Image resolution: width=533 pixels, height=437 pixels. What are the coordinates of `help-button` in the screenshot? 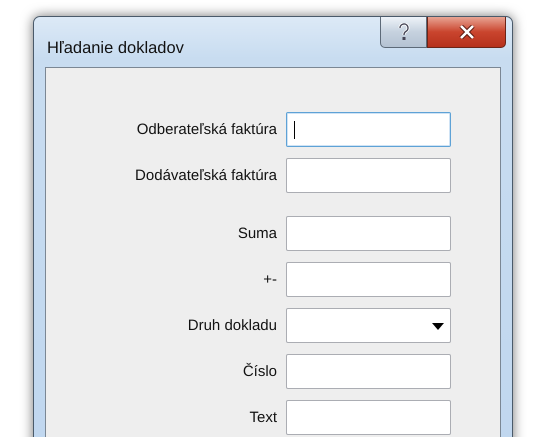 It's located at (403, 32).